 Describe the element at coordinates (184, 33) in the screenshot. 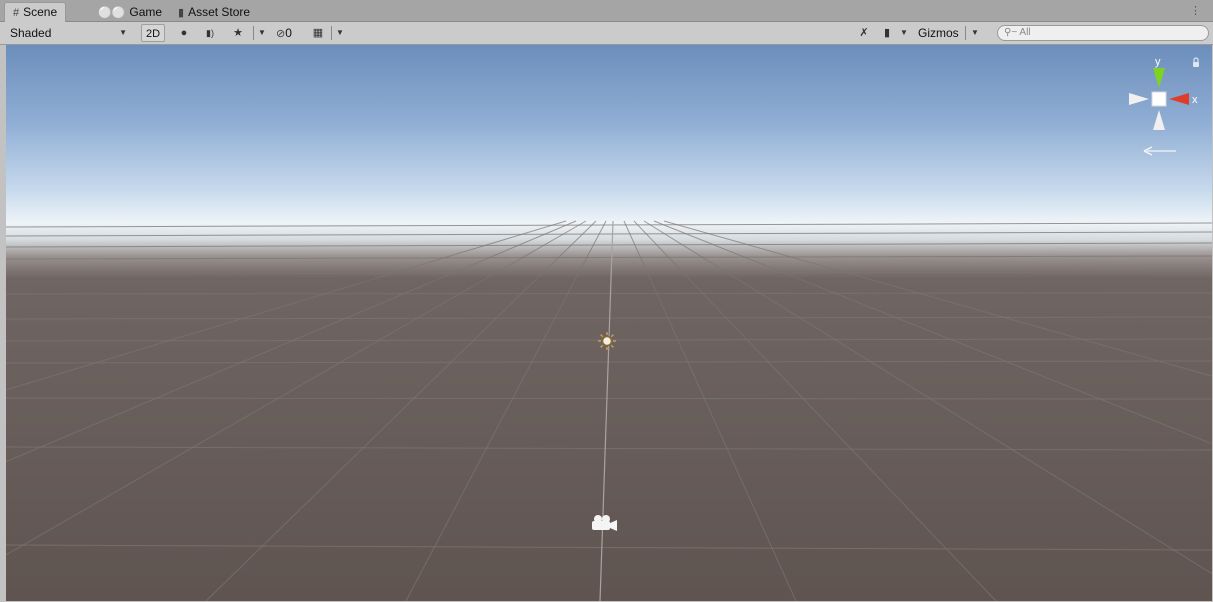

I see `lighting-toggle-icon: ●` at that location.